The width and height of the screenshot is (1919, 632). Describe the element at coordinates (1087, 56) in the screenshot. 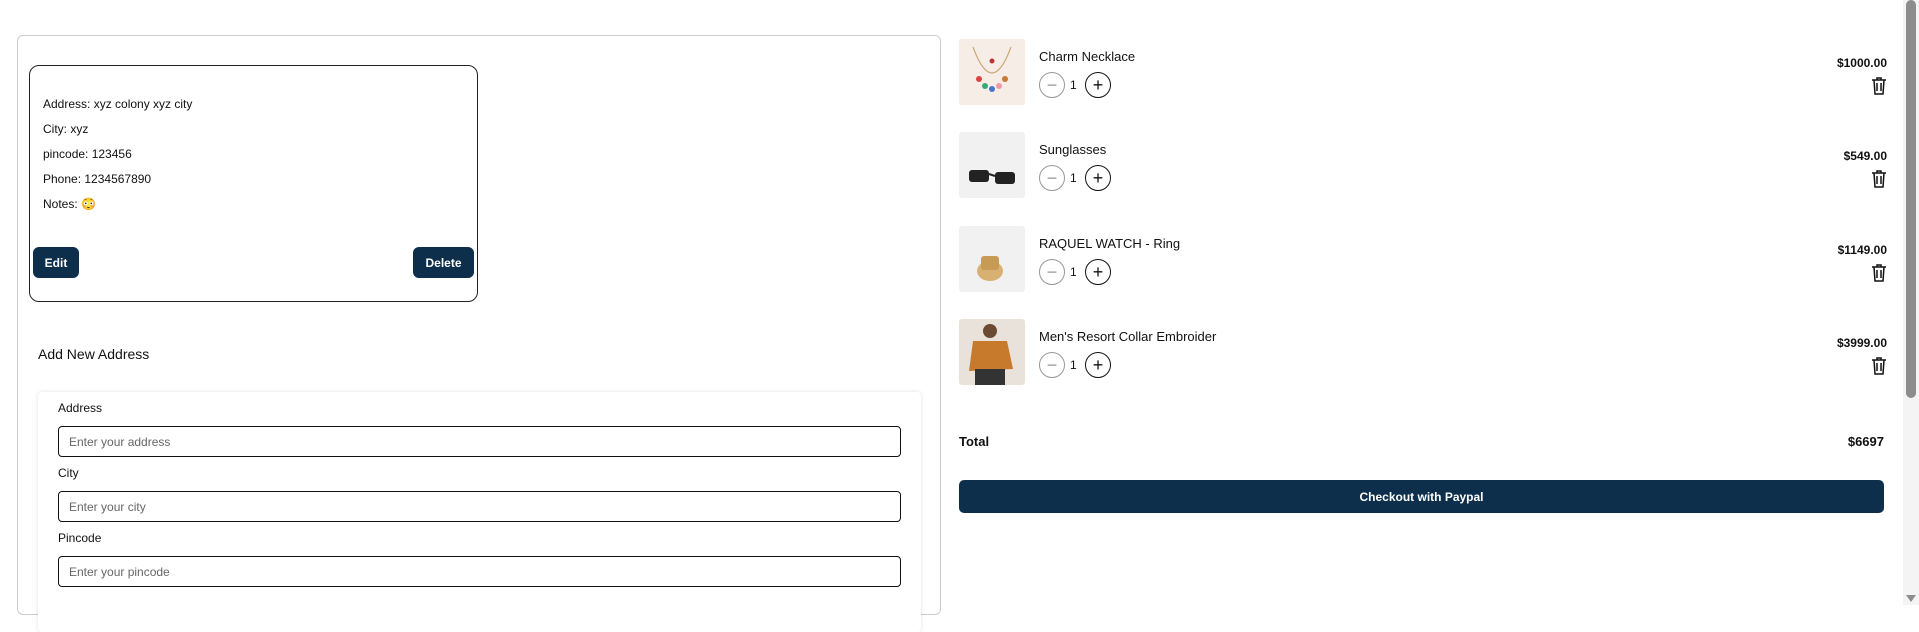

I see `item-name: Charm Necklace` at that location.